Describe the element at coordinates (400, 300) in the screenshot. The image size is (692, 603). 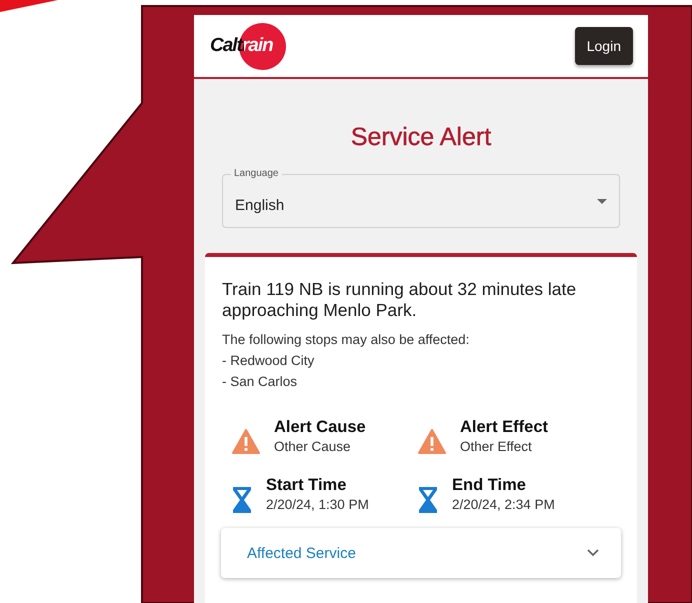
I see `alert-headline: Train 119 NB is running about 32 minutes late approaching Menlo Park.` at that location.